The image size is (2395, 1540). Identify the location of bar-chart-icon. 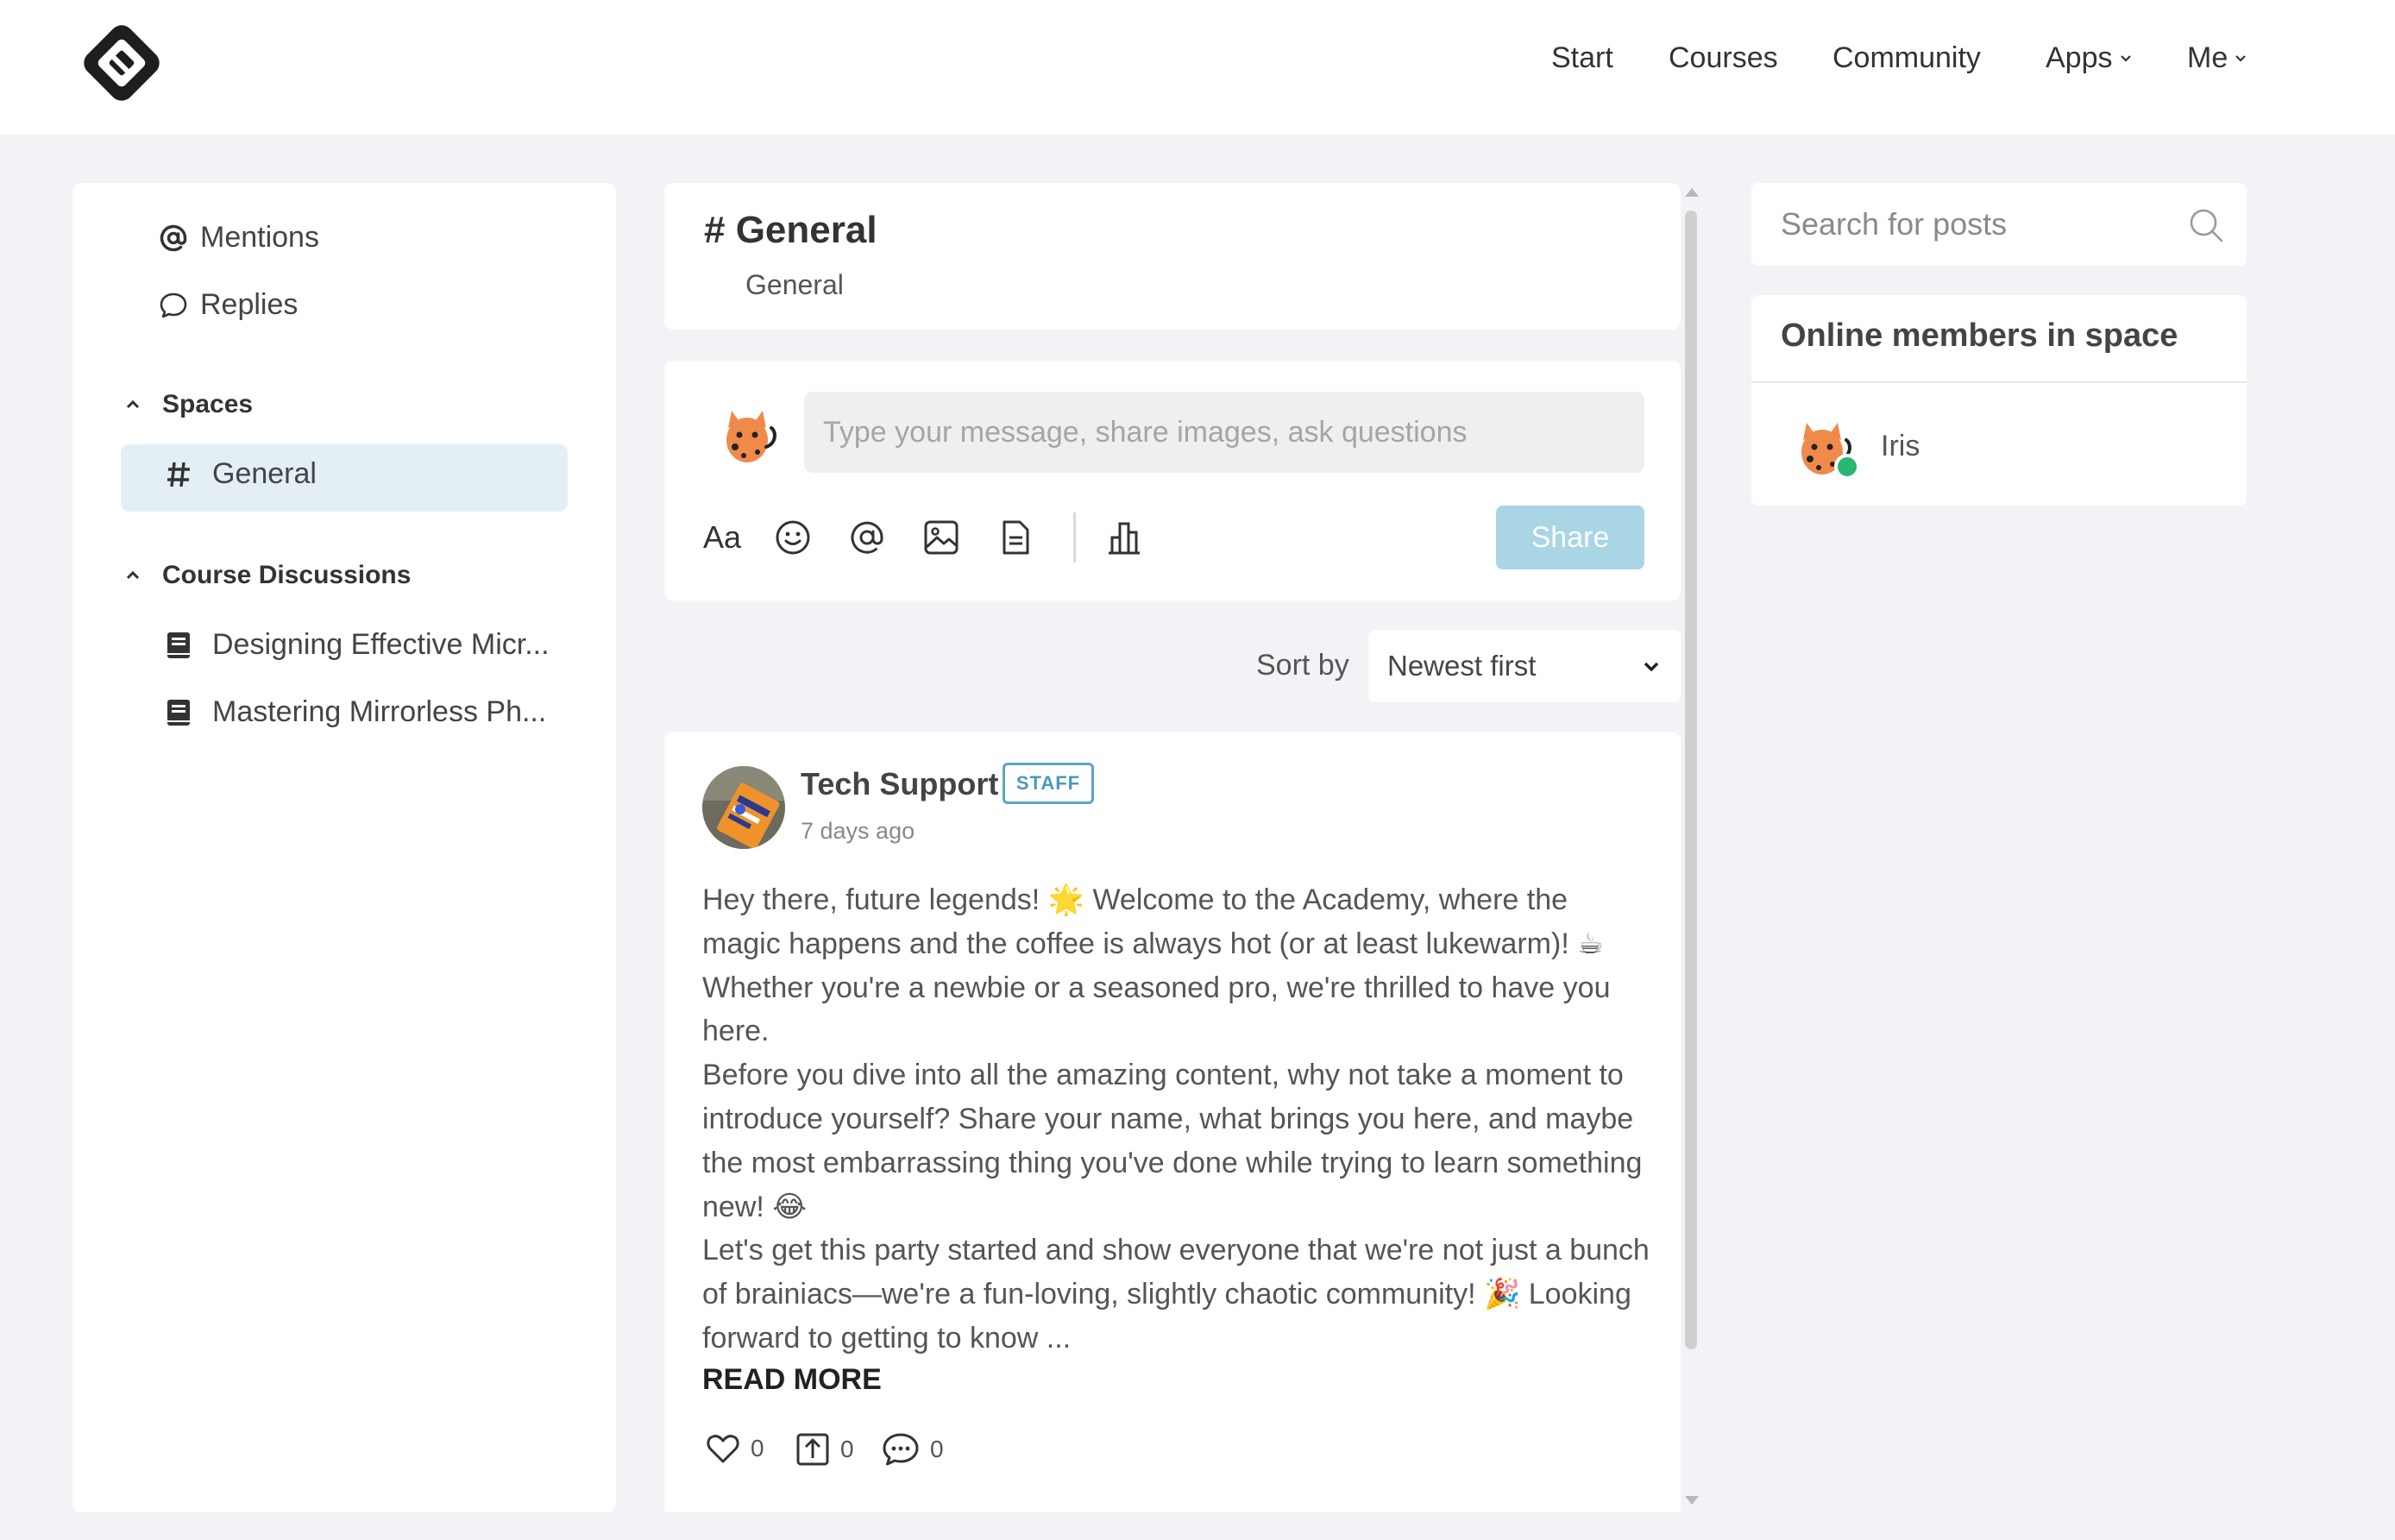
(1124, 539).